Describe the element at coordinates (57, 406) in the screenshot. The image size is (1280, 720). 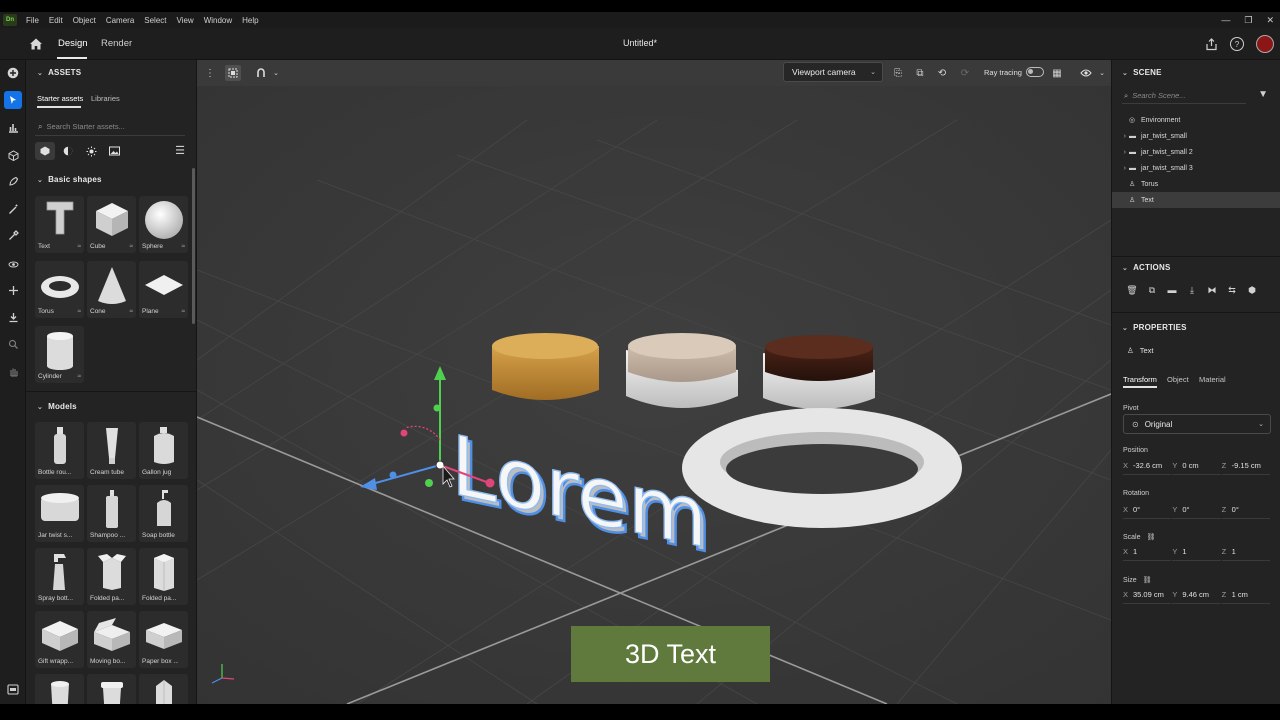
I see `models-header: ⌄ Models` at that location.